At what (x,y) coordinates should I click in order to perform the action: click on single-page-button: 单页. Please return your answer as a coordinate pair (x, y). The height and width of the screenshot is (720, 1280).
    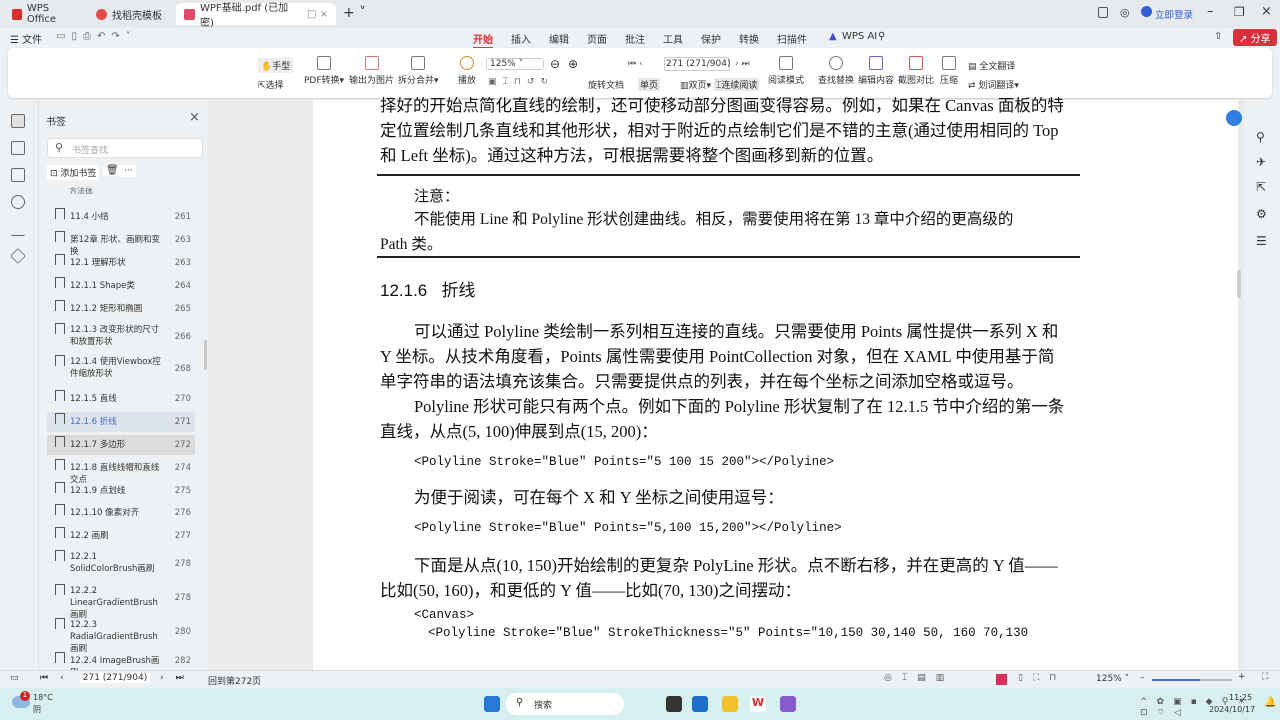
    Looking at the image, I should click on (649, 84).